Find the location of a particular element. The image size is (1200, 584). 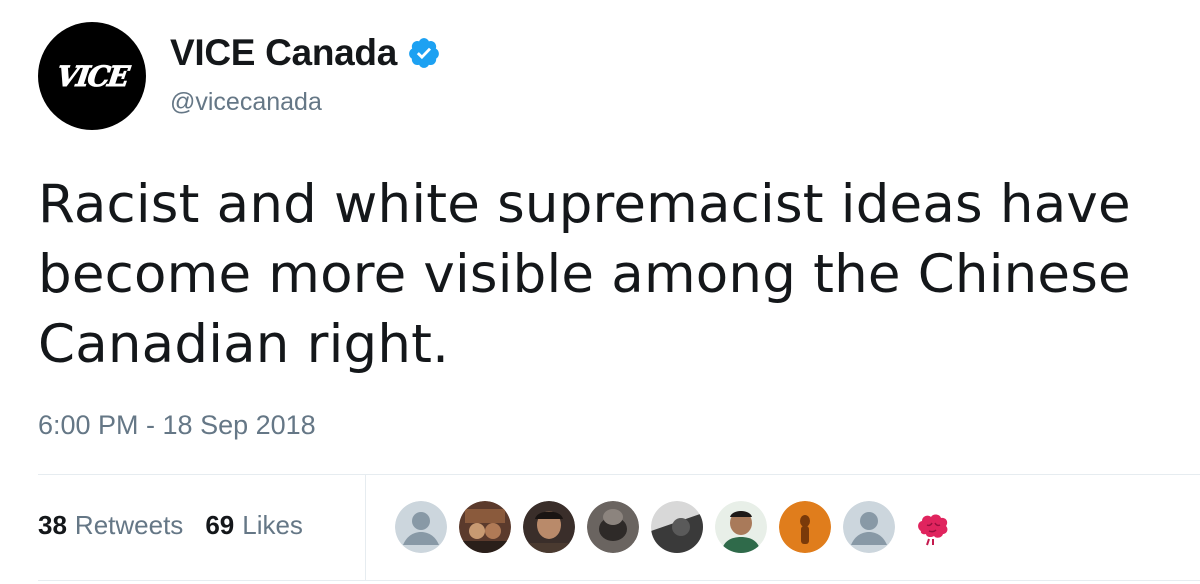

tweet-timestamp: 6:00 PM - 18 Sep 2018 is located at coordinates (177, 425).